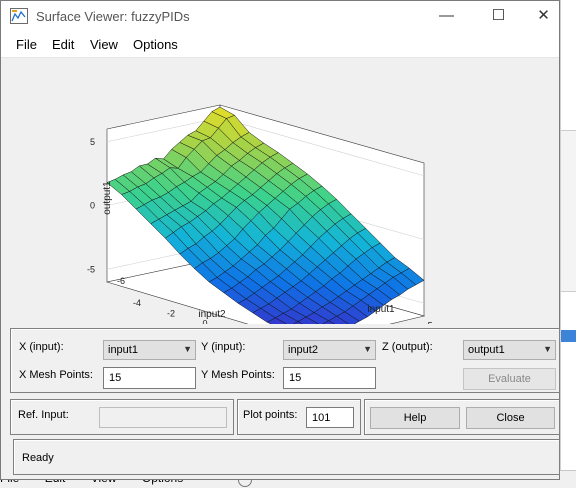 The image size is (576, 488). I want to click on ref-input-panel: Ref. Input:, so click(122, 417).